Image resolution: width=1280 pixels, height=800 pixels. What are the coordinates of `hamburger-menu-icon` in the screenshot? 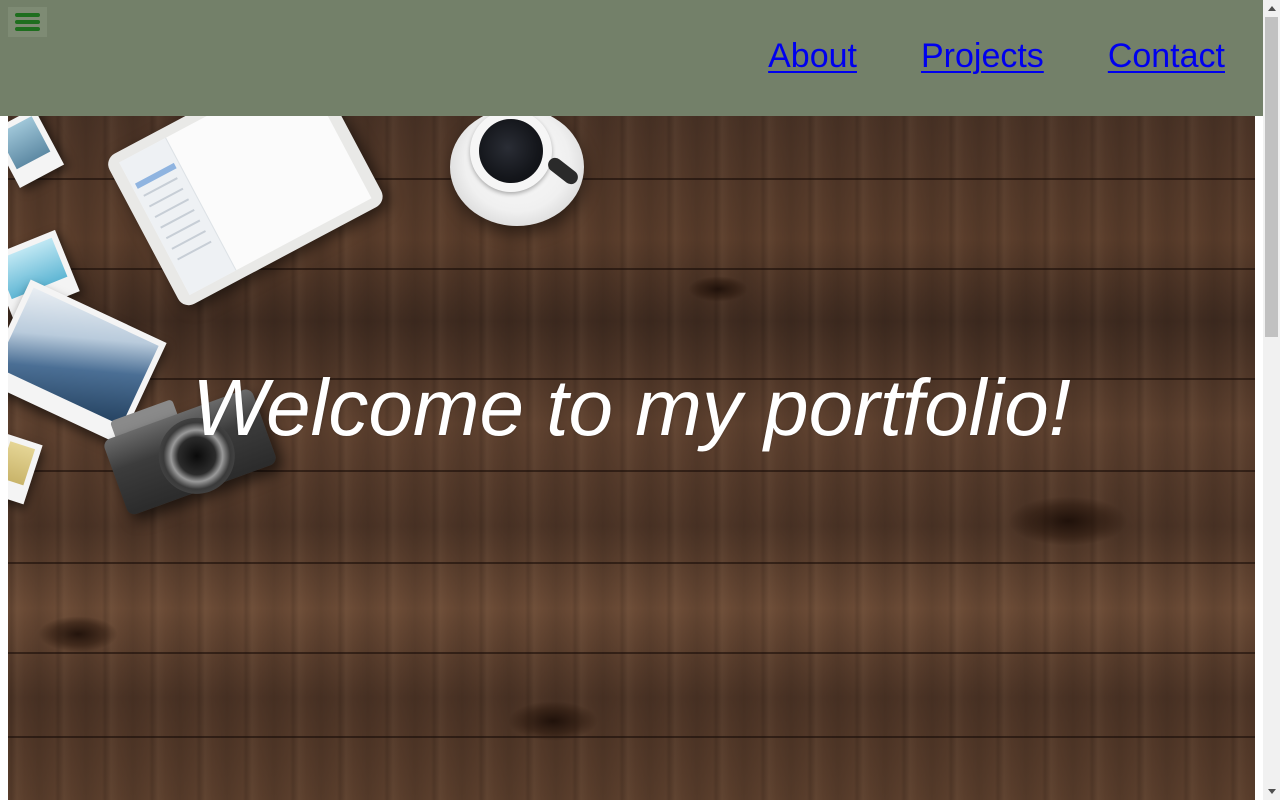 It's located at (27, 22).